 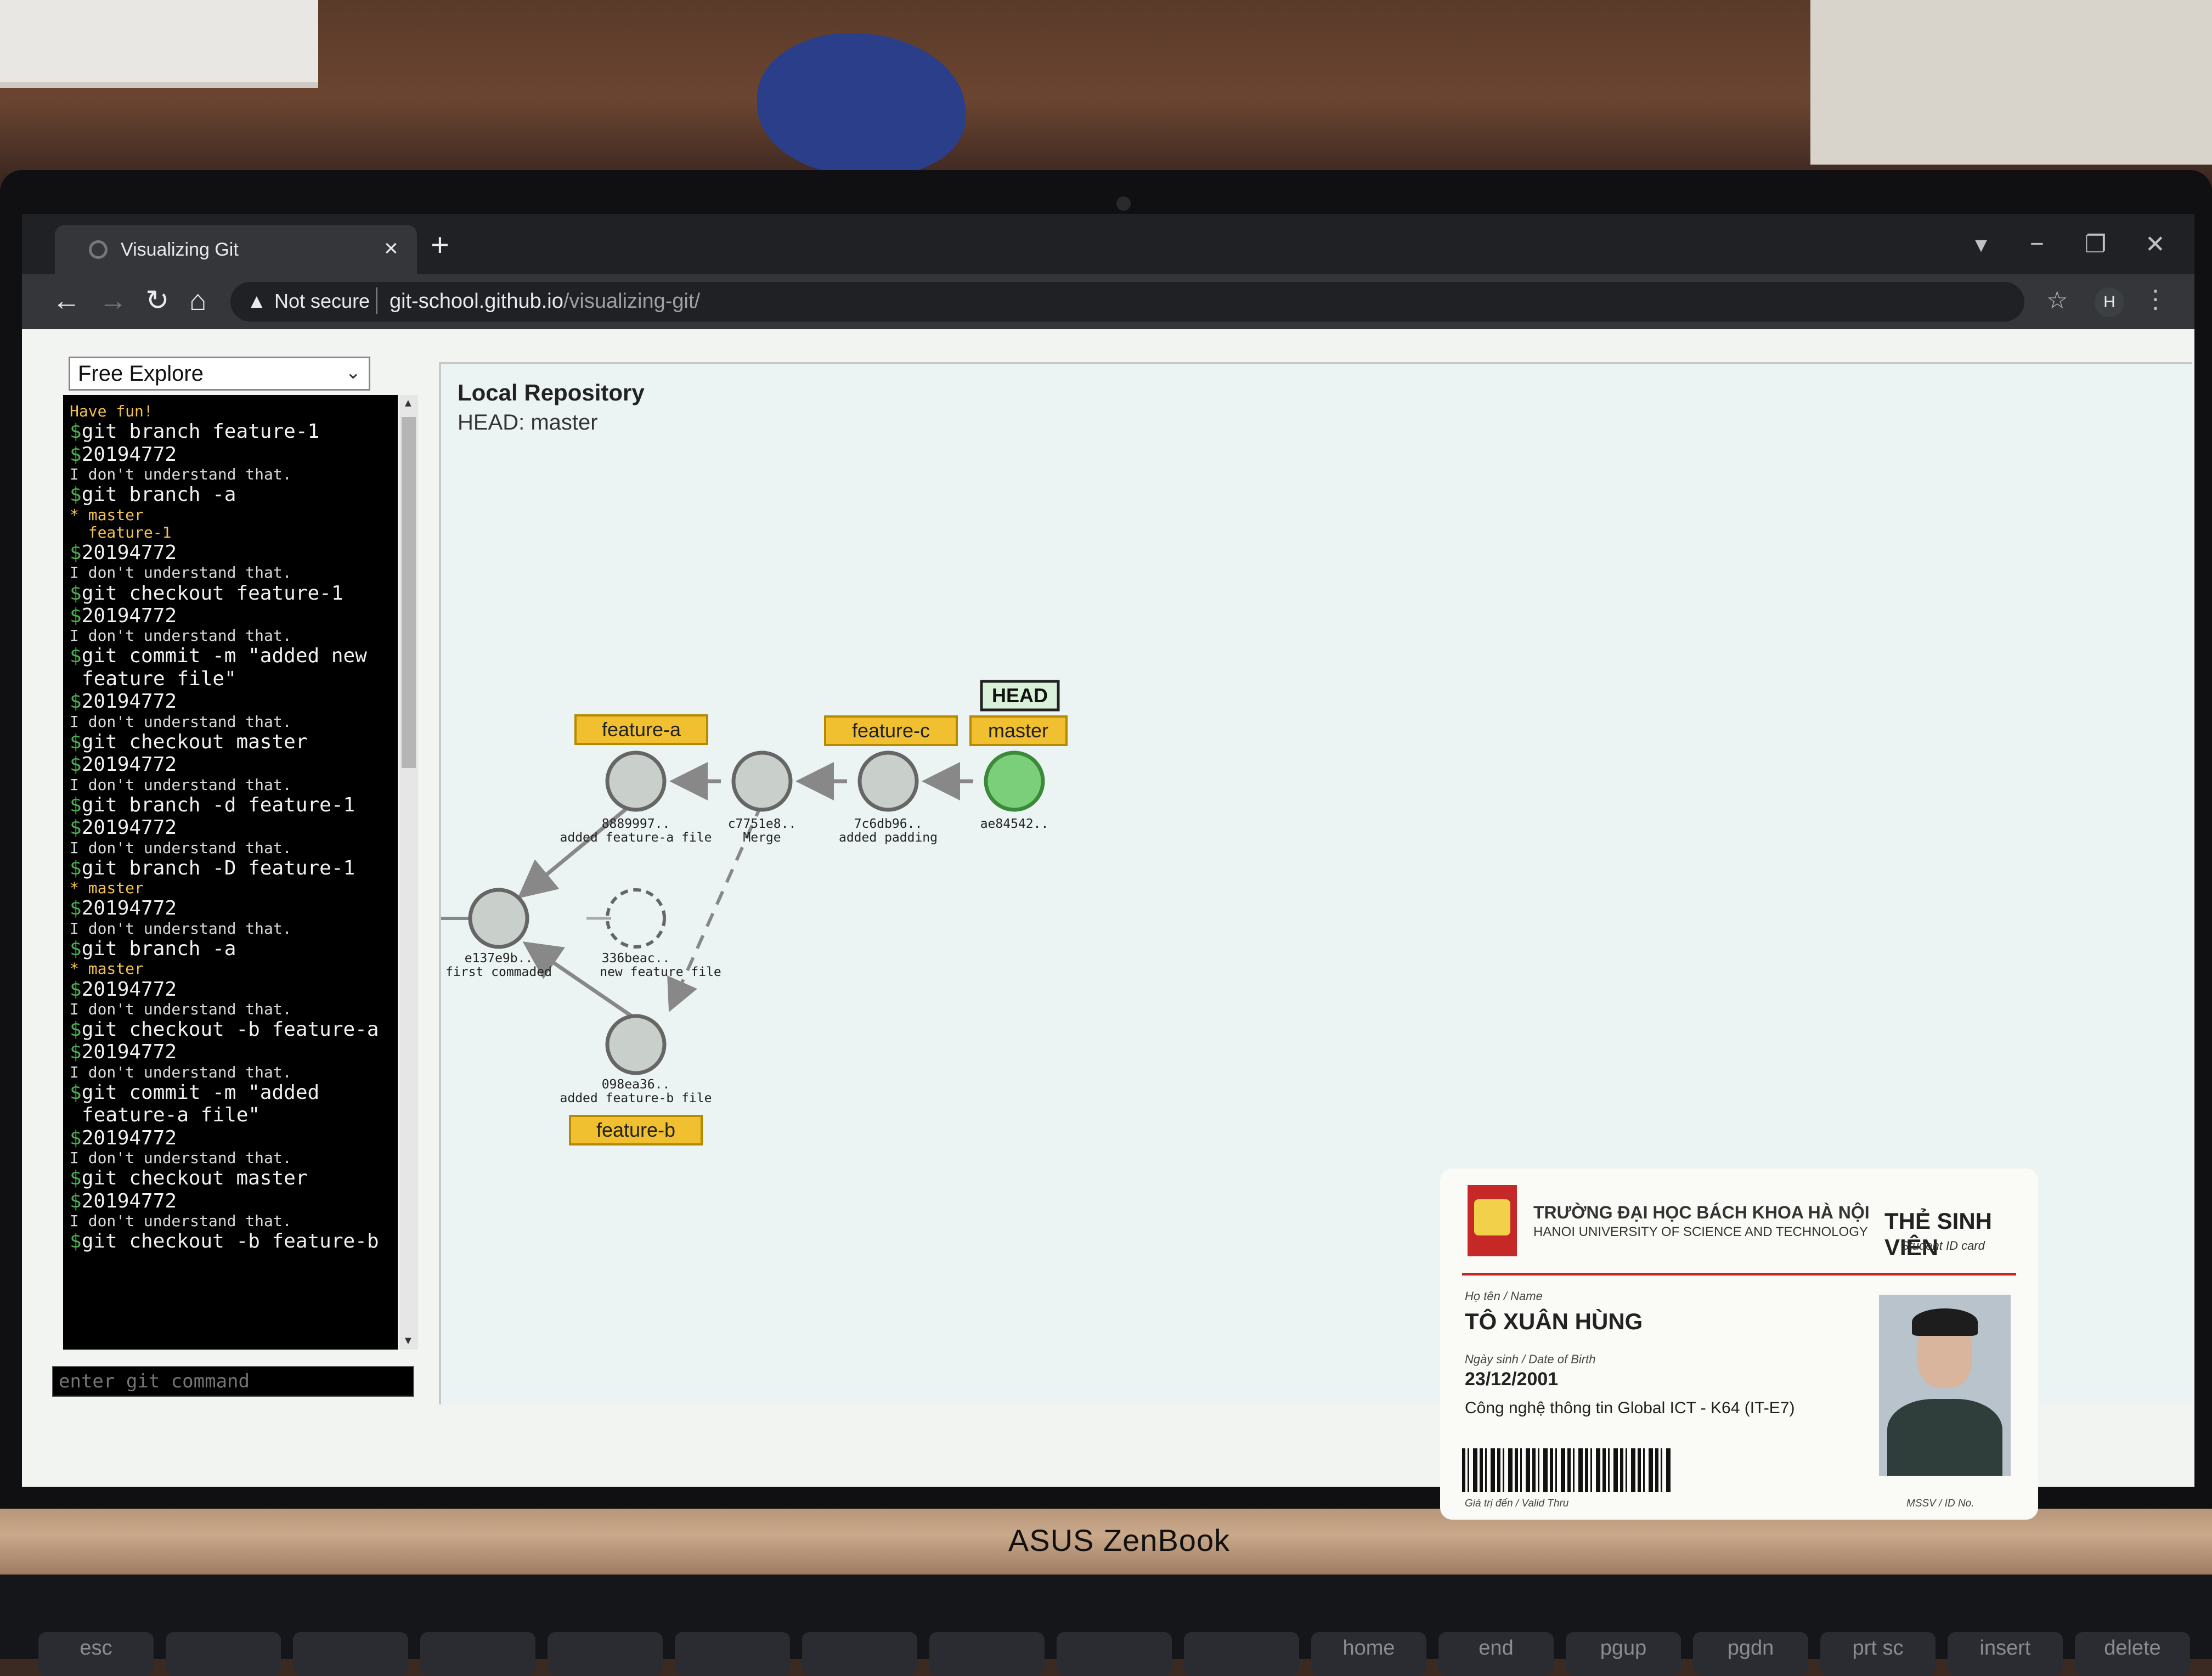 I want to click on commit-id: 7c6db96.., so click(x=888, y=824).